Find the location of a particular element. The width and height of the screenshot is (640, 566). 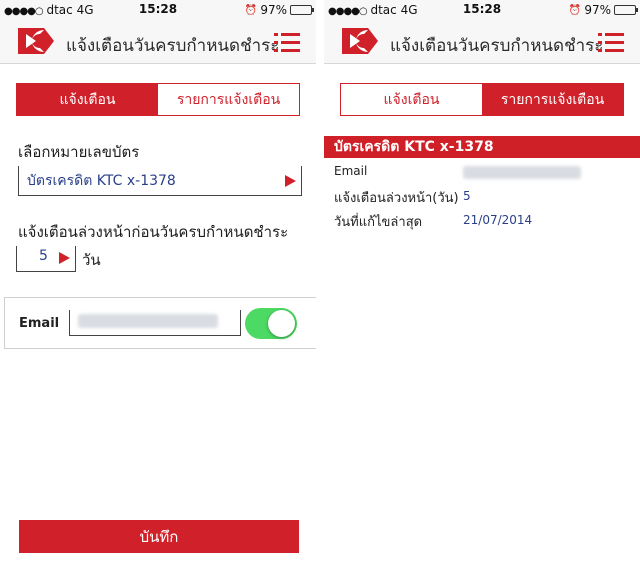

detail-label-email: Email is located at coordinates (351, 171).